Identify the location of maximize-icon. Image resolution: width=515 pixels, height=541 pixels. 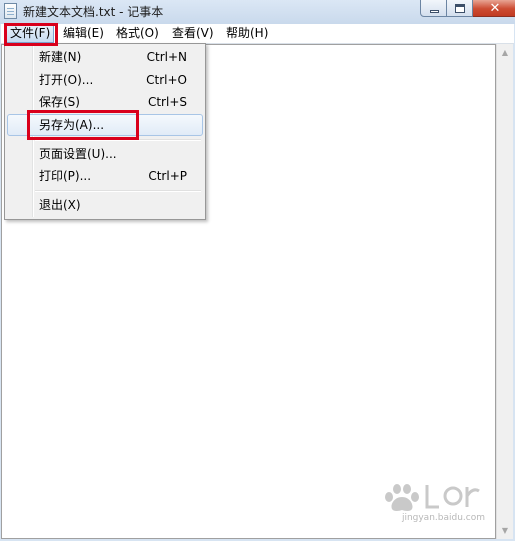
(460, 8).